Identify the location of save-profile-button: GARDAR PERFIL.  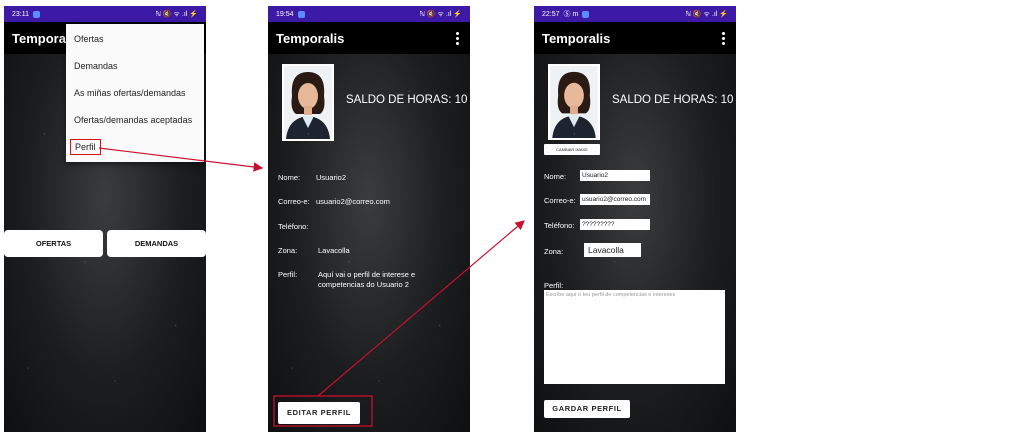
(587, 409).